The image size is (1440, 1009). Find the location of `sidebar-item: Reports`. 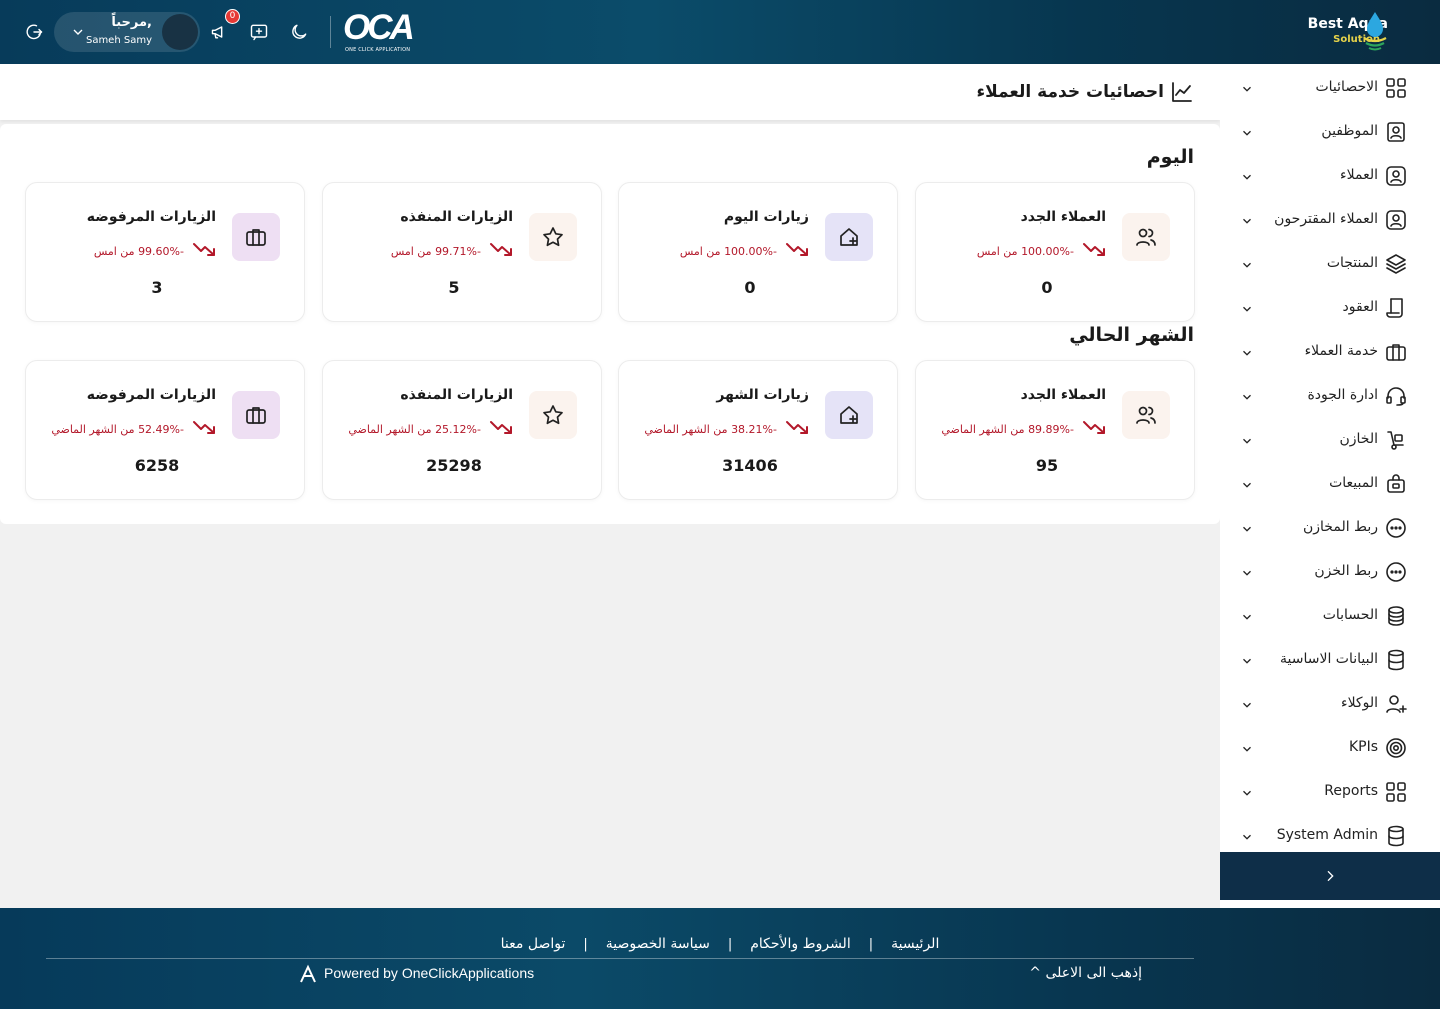

sidebar-item: Reports is located at coordinates (1330, 791).